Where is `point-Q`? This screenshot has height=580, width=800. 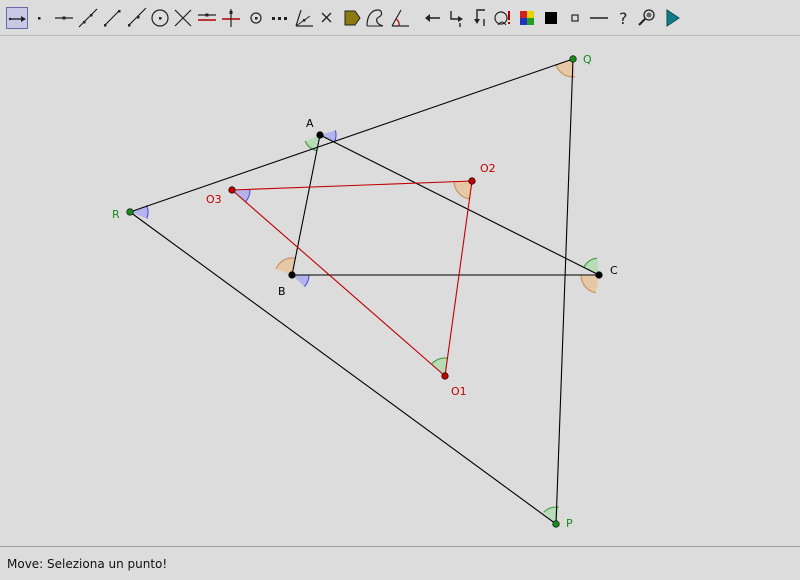 point-Q is located at coordinates (573, 59).